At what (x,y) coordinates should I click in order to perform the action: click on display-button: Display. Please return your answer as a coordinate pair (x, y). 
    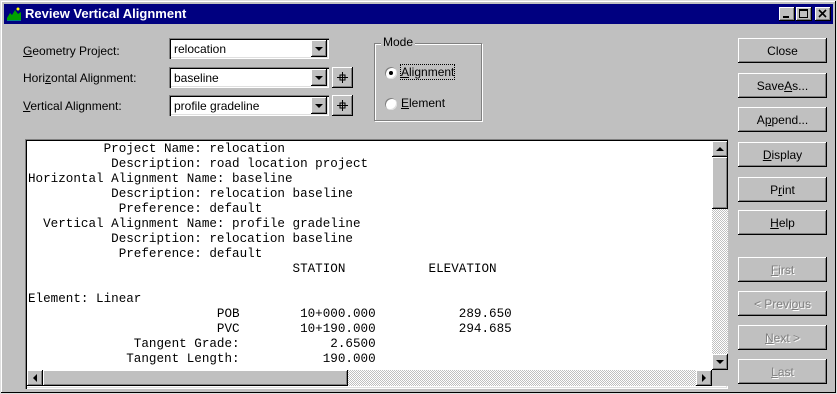
    Looking at the image, I should click on (782, 154).